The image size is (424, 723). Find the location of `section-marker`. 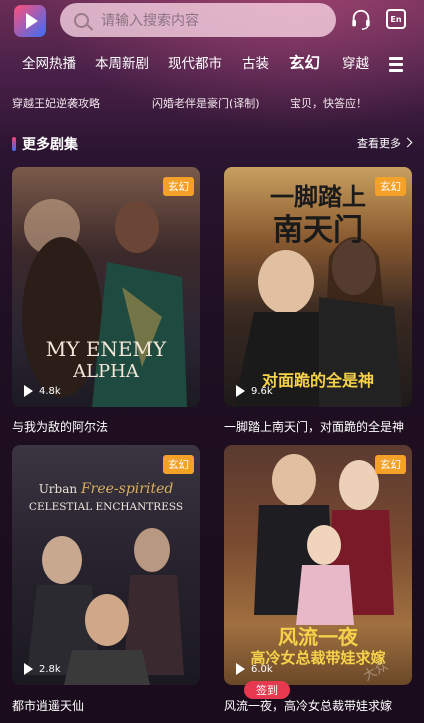

section-marker is located at coordinates (14, 144).